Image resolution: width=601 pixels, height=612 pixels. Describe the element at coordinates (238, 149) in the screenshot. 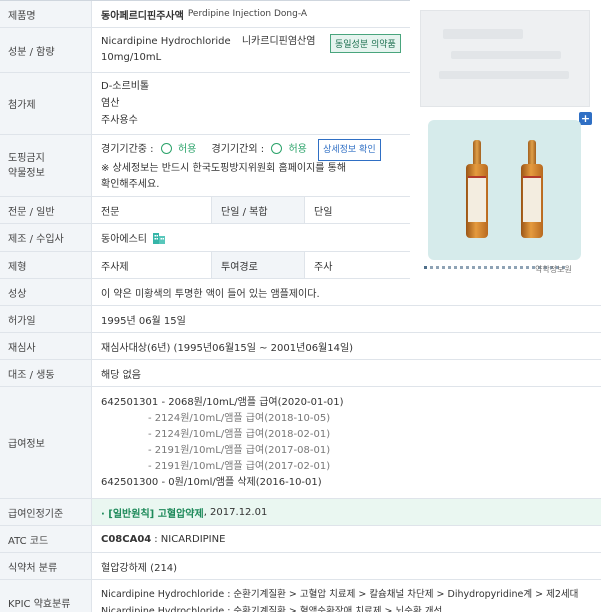

I see `out-competition-label: 경기기간외 :` at that location.